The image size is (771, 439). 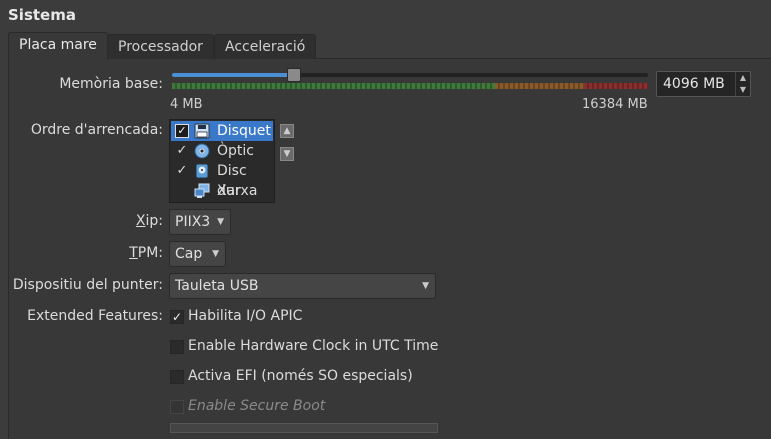 I want to click on memory-max-label: 16384 MB, so click(x=615, y=104).